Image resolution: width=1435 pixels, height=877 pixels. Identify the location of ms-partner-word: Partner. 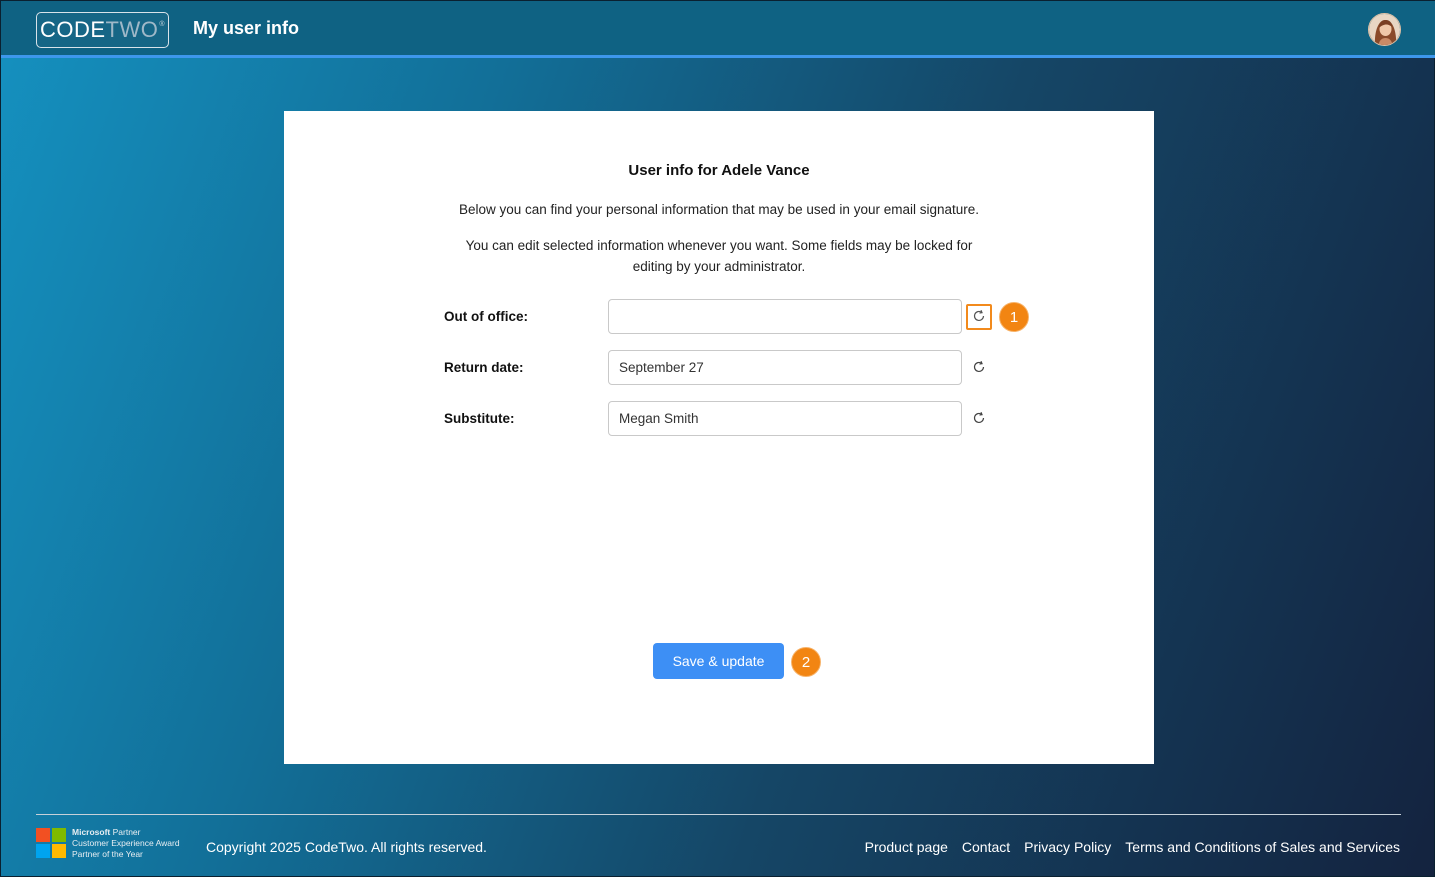
(125, 832).